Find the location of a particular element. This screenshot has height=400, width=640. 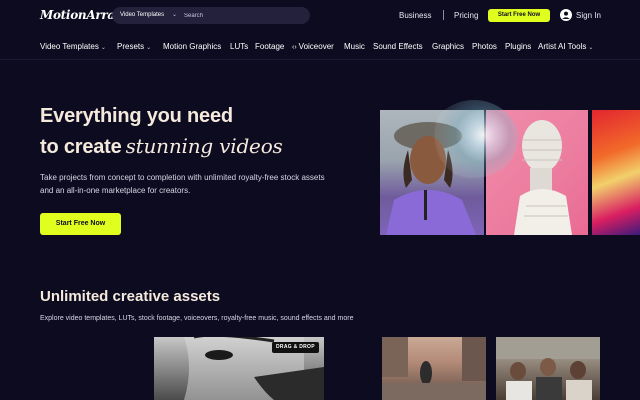

nav-item-photos: Photos is located at coordinates (484, 46).